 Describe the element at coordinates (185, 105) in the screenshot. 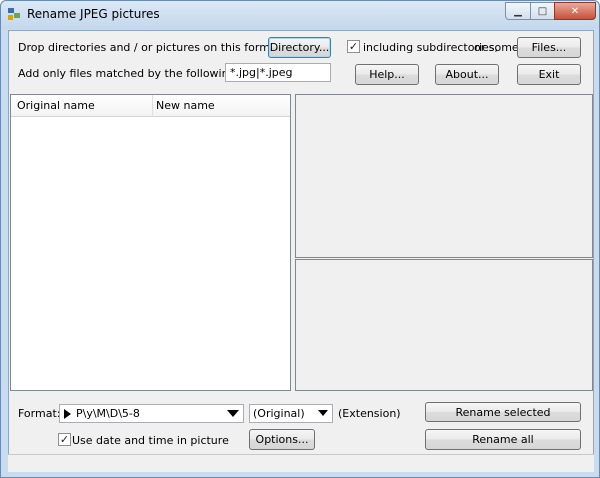

I see `column-new-name: New name` at that location.